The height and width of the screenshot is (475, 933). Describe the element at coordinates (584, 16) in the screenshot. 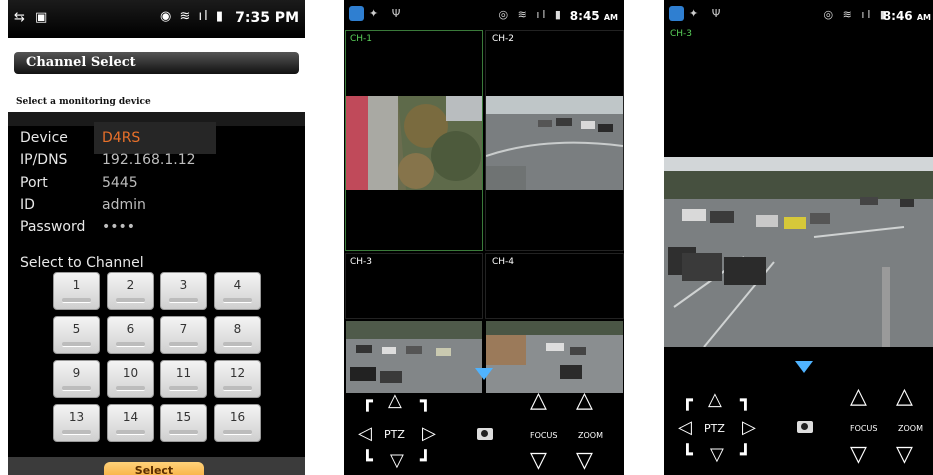

I see `status-time-value: 8:45` at that location.